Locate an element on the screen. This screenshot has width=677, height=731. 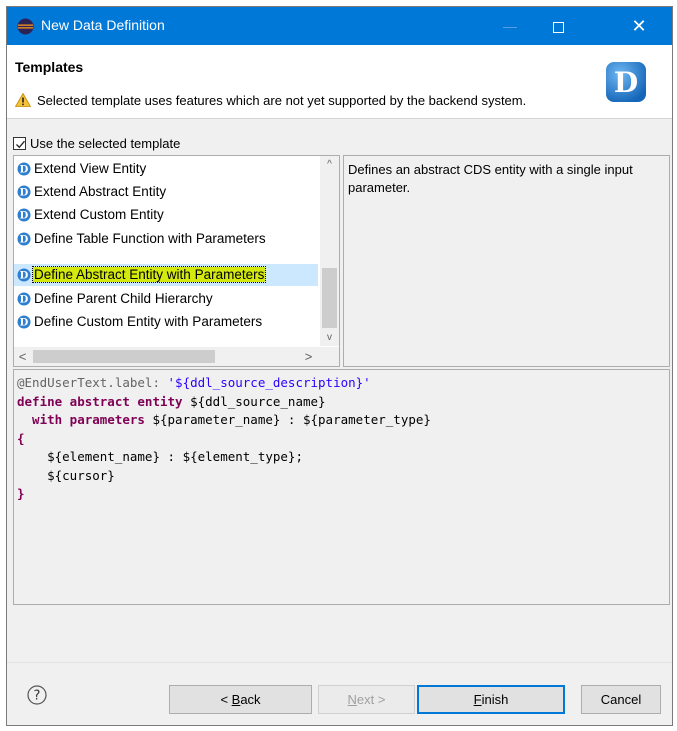
string-literal: '${ddl_source_description}' is located at coordinates (269, 382).